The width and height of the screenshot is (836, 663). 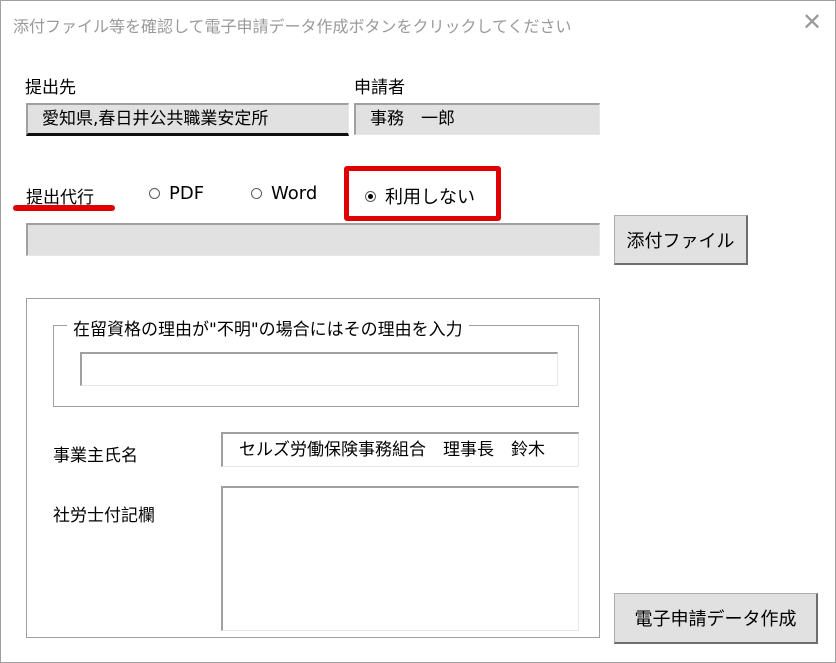 What do you see at coordinates (400, 558) in the screenshot?
I see `remarks-textarea` at bounding box center [400, 558].